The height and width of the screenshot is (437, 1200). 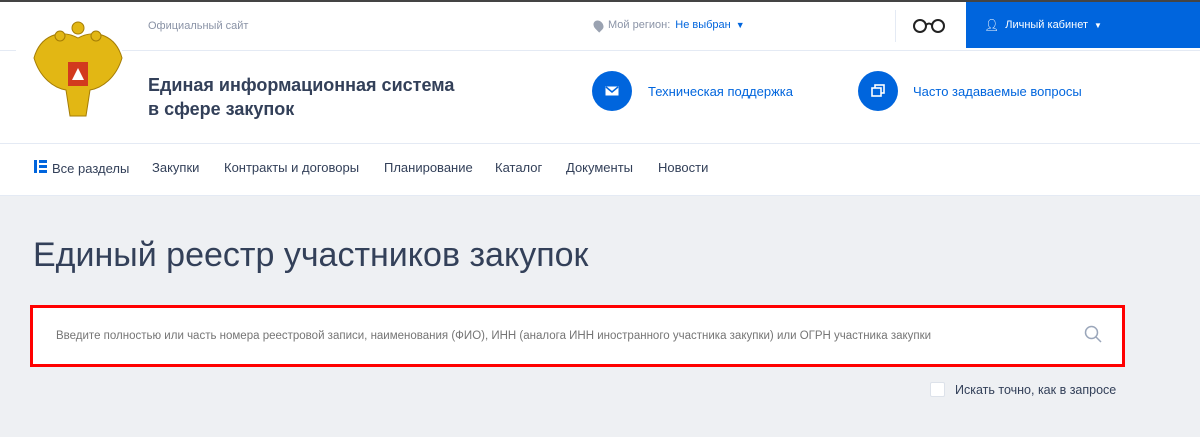 What do you see at coordinates (570, 336) in the screenshot?
I see `search-input` at bounding box center [570, 336].